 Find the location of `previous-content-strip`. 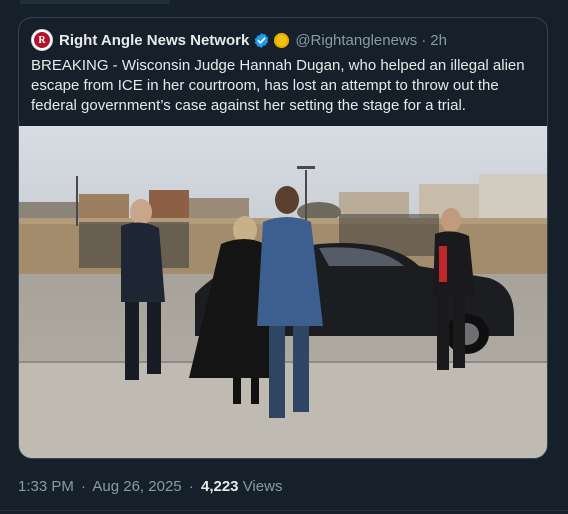

previous-content-strip is located at coordinates (284, 6).